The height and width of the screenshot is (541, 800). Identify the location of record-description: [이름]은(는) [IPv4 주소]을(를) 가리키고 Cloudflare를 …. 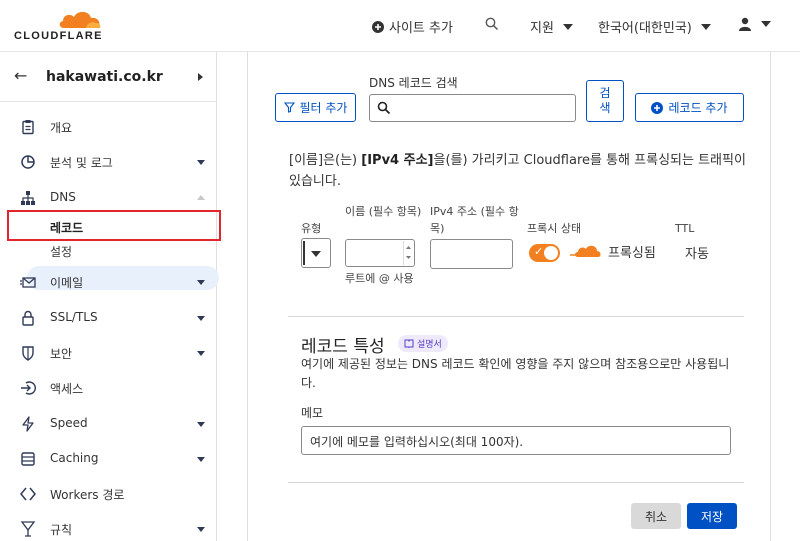
(519, 171).